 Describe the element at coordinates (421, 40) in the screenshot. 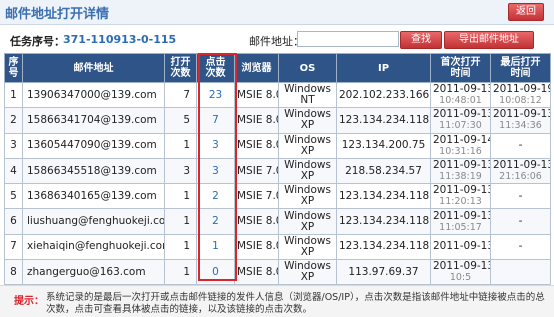

I see `search-button: 查找` at that location.